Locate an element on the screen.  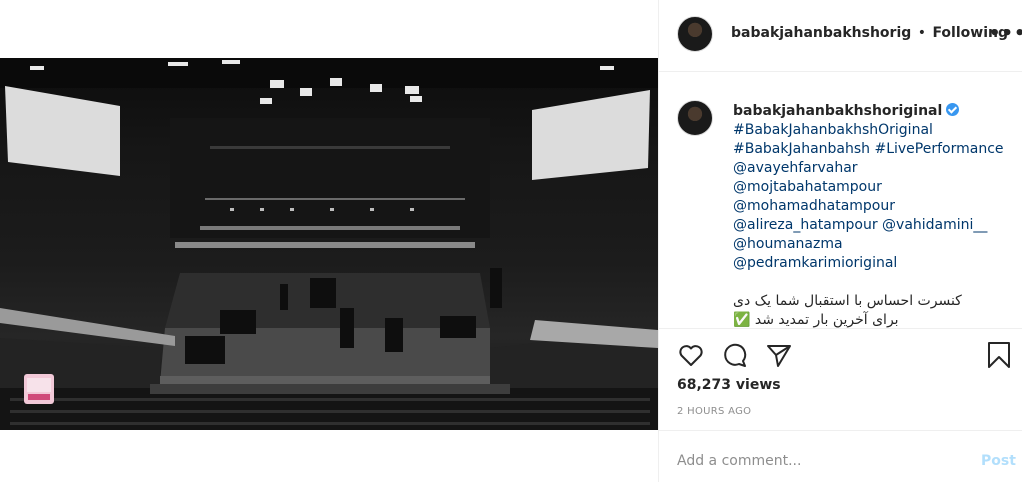
heart-icon is located at coordinates (691, 355).